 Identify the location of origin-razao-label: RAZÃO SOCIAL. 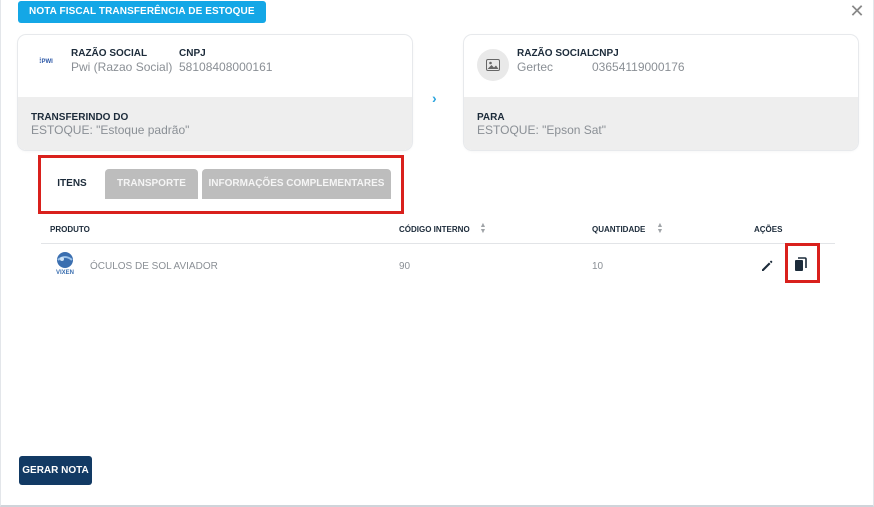
(109, 53).